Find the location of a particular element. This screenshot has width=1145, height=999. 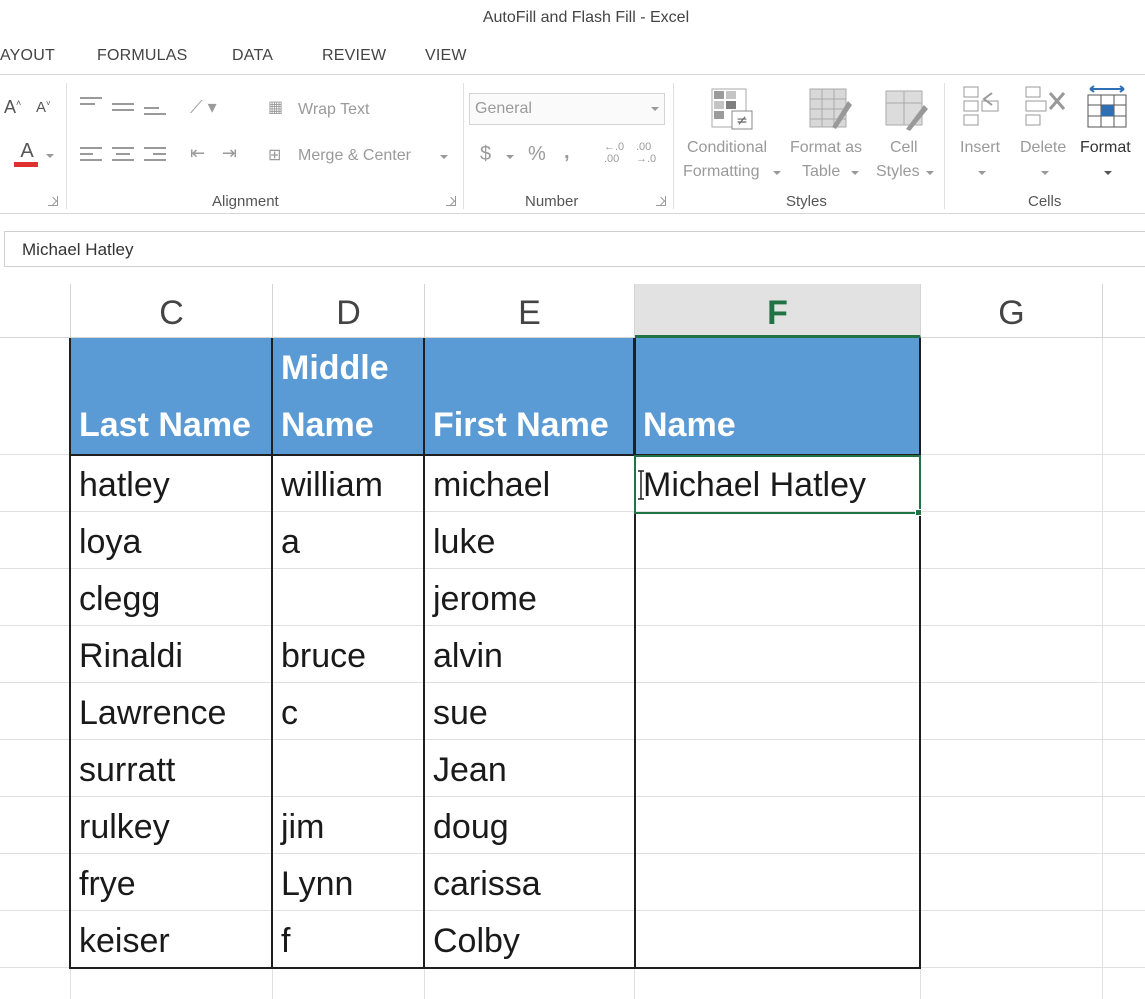

bottom-align-icon is located at coordinates (155, 115).